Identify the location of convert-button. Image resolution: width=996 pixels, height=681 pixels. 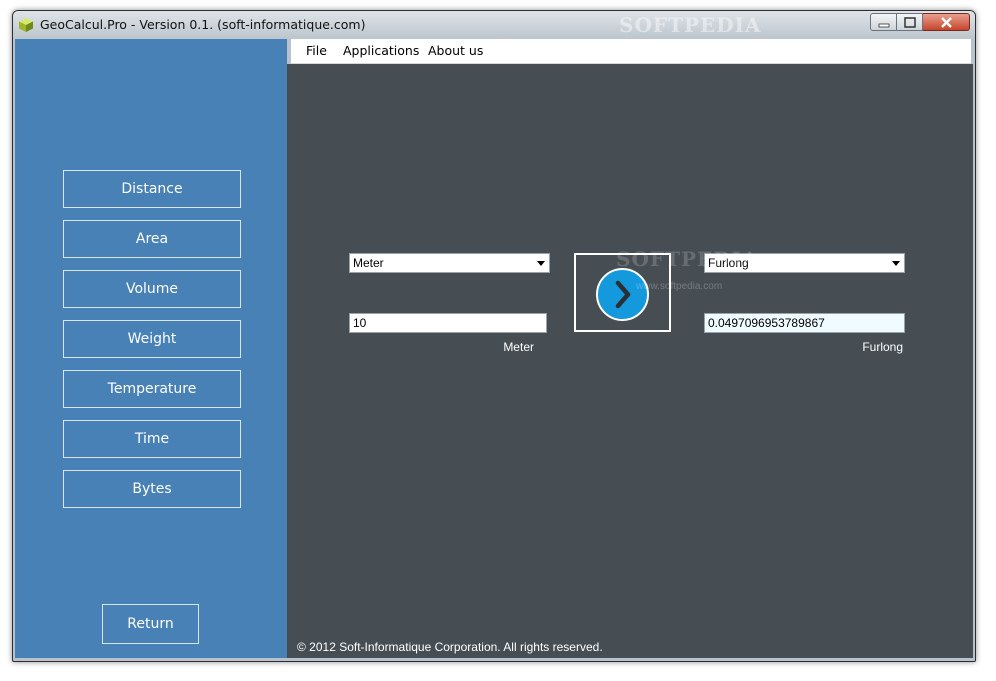
(622, 294).